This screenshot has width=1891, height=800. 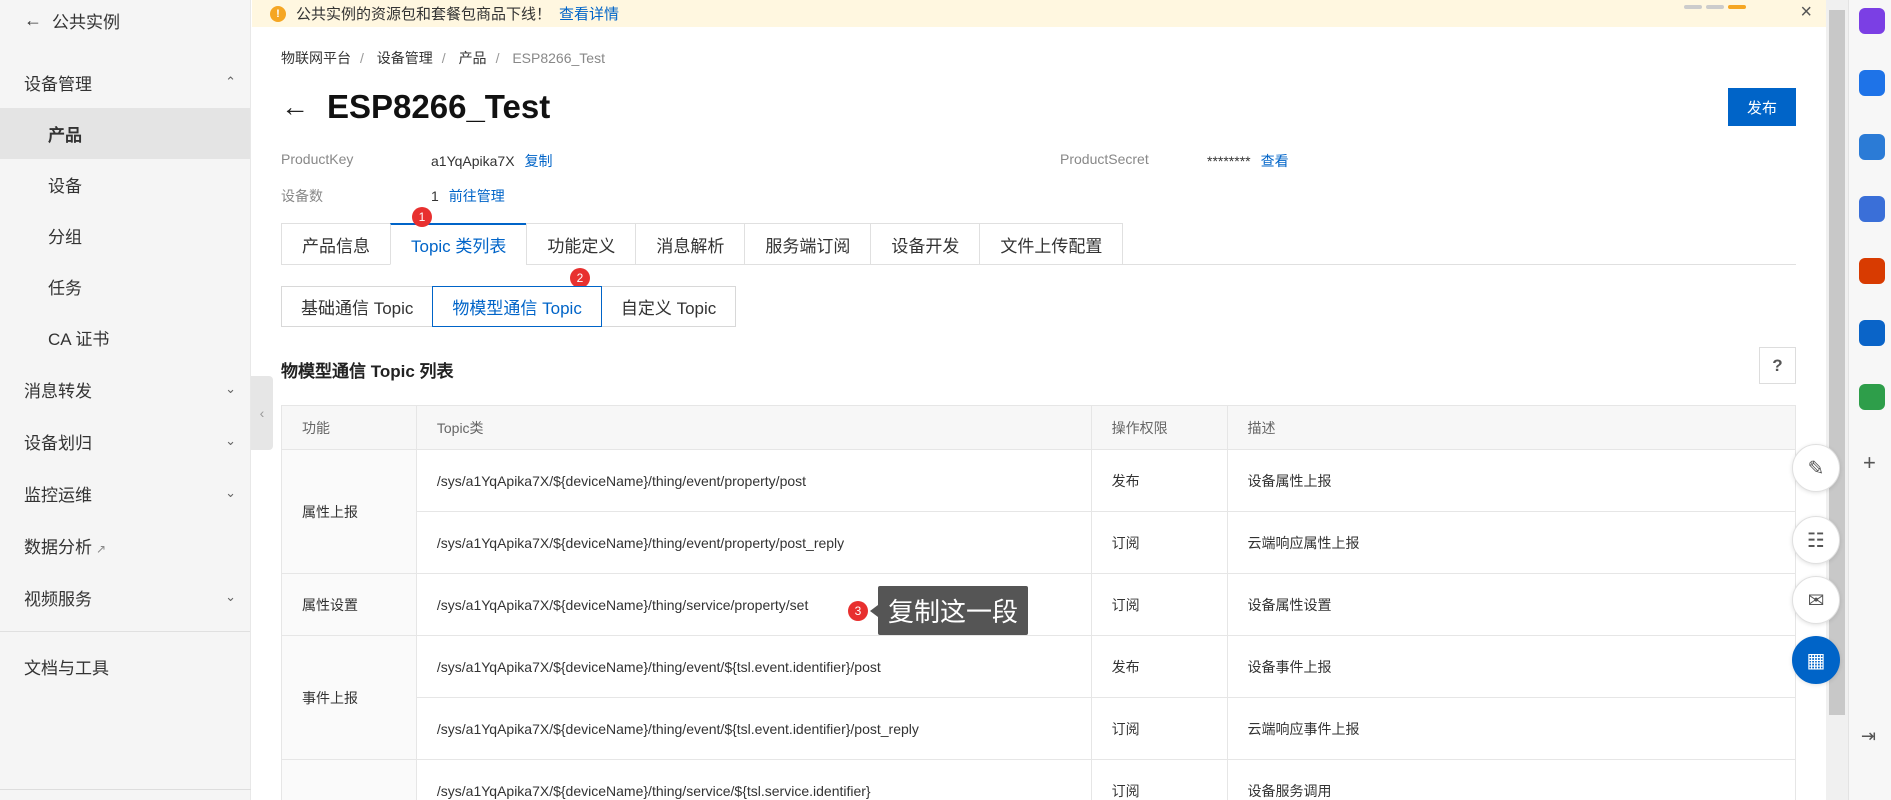 I want to click on add-icon: +, so click(x=1869, y=463).